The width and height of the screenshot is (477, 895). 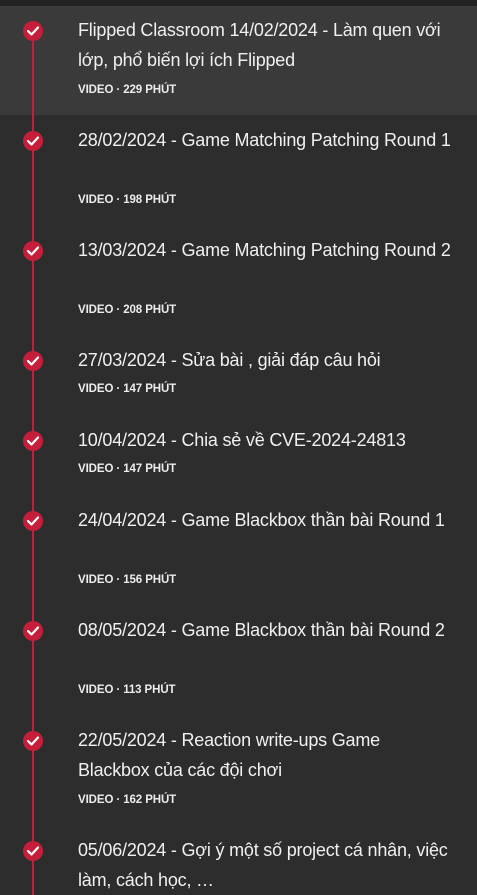 What do you see at coordinates (127, 90) in the screenshot?
I see `lesson-meta: VIDEO · 229 PHÚT` at bounding box center [127, 90].